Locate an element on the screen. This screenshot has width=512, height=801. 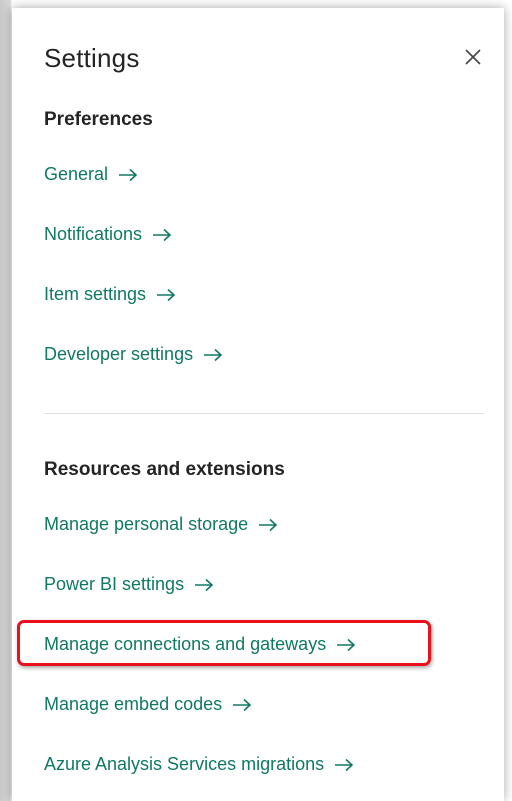
link-label: Notifications is located at coordinates (93, 234).